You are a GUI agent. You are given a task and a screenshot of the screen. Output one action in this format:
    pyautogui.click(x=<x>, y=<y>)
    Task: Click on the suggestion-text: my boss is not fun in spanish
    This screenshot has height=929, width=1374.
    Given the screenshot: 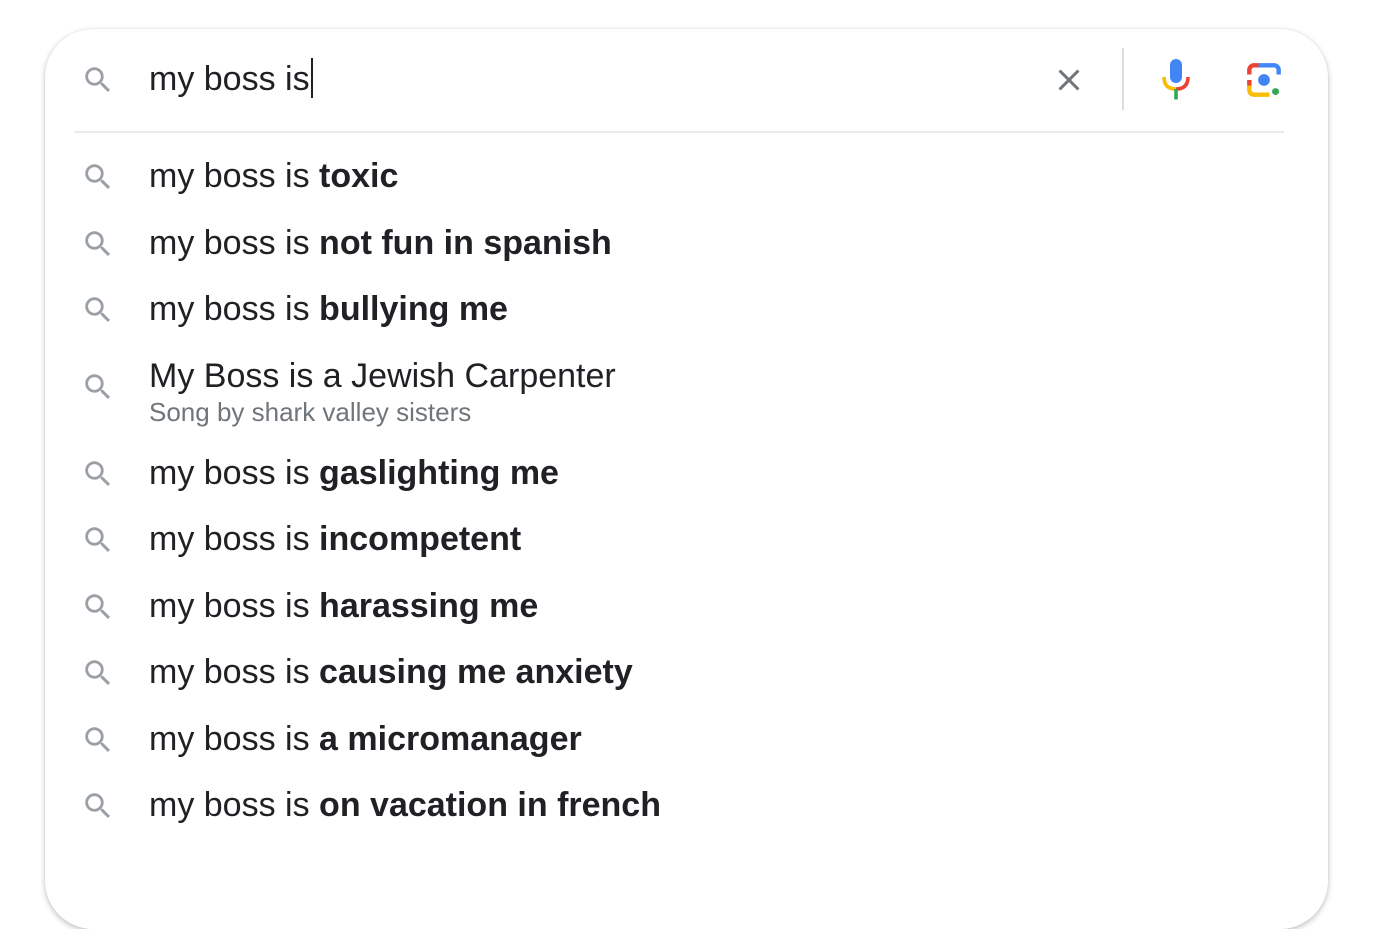 What is the action you would take?
    pyautogui.click(x=380, y=243)
    